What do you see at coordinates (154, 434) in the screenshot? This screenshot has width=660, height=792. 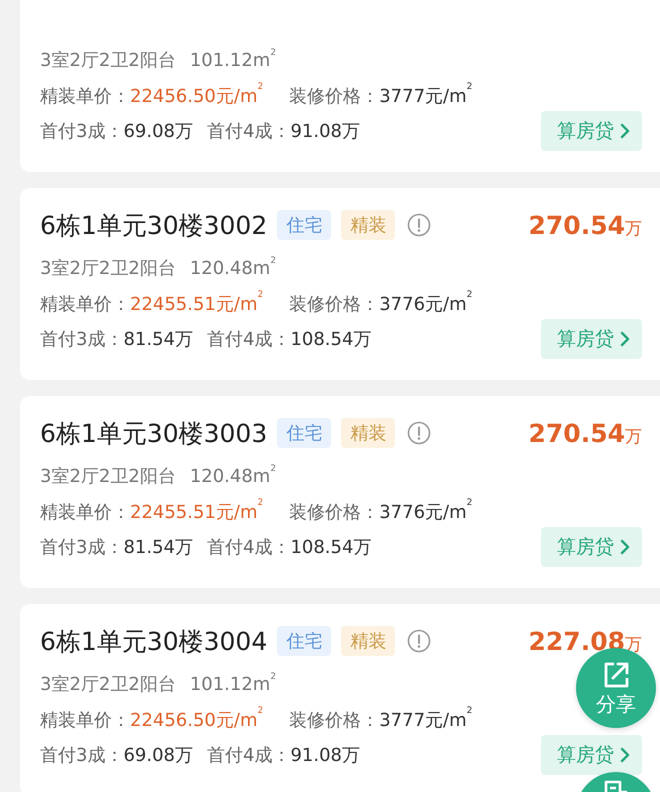 I see `unit-title: 6栋1单元30楼3003` at bounding box center [154, 434].